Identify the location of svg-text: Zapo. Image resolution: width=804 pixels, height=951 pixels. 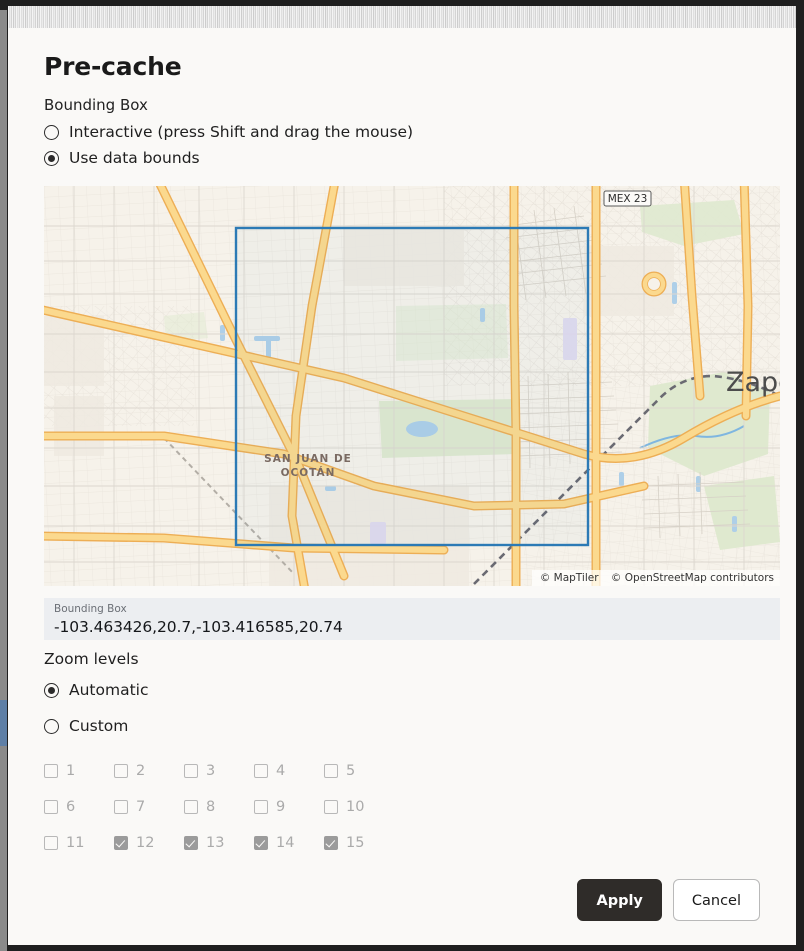
(753, 382).